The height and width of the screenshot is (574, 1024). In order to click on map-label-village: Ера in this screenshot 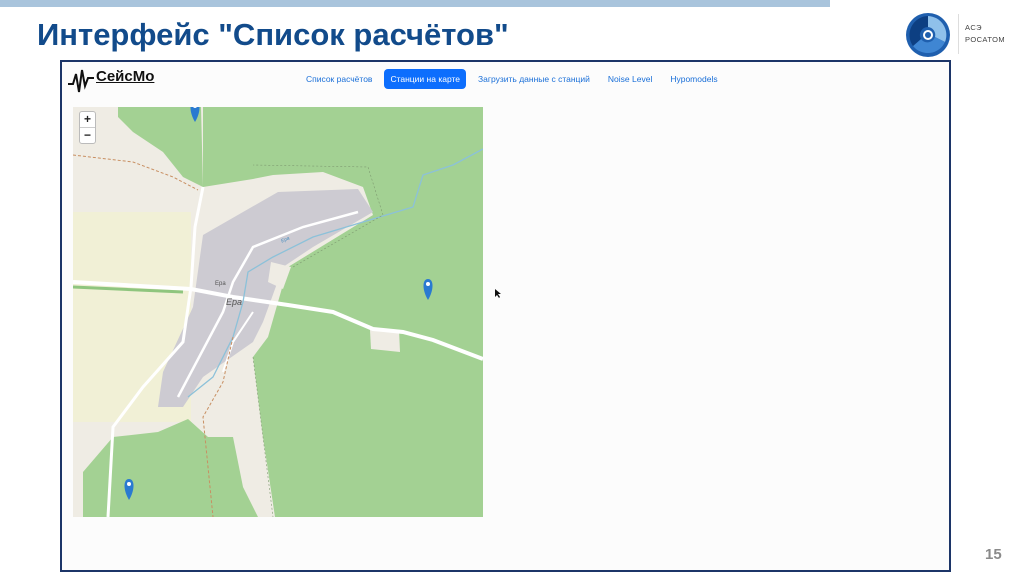, I will do `click(234, 302)`.